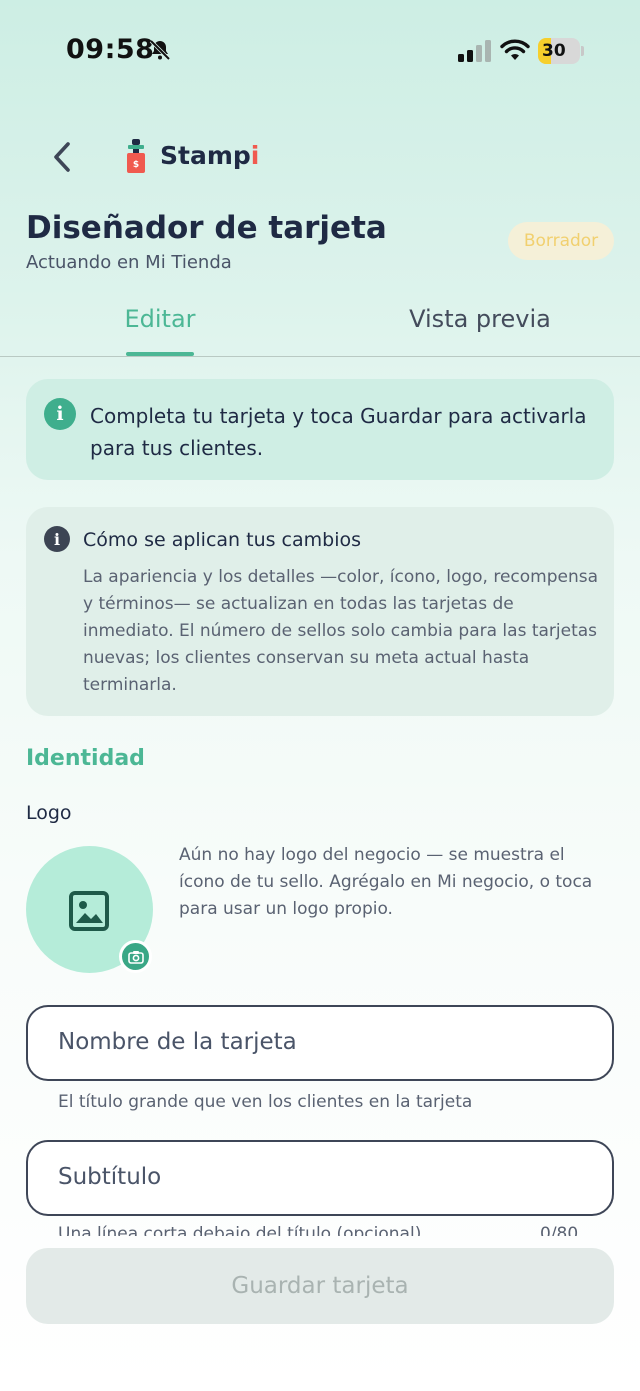  What do you see at coordinates (561, 241) in the screenshot?
I see `status-badge: Borrador` at bounding box center [561, 241].